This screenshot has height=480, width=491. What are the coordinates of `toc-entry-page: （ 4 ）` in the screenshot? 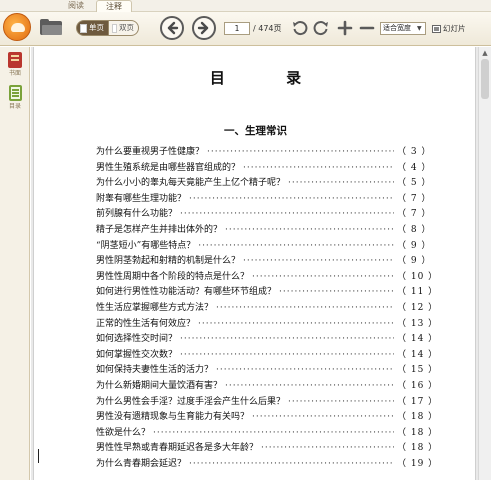 It's located at (414, 167).